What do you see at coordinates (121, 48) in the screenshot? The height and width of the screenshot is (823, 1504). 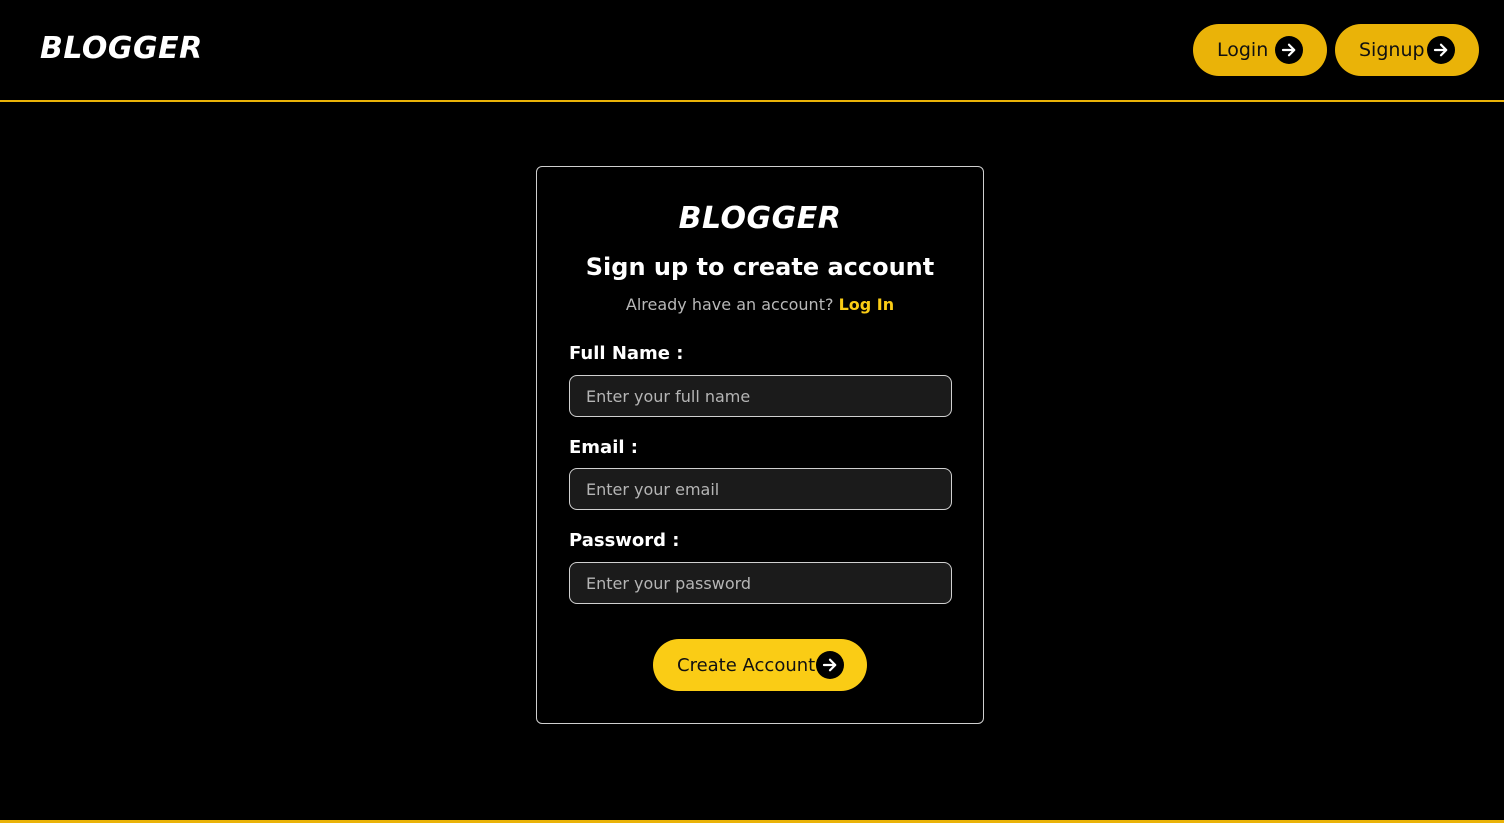 I see `brand-logo: BLOGGER` at bounding box center [121, 48].